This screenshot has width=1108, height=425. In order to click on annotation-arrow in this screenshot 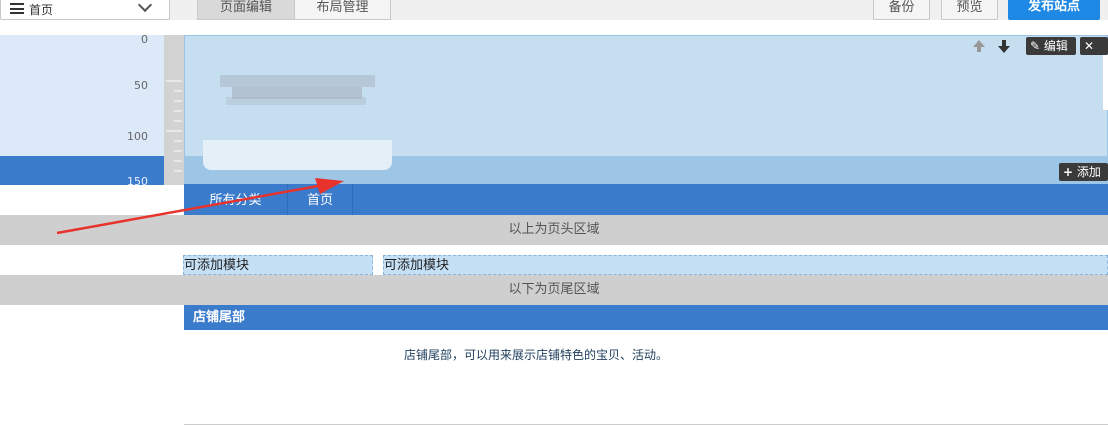, I will do `click(200, 206)`.